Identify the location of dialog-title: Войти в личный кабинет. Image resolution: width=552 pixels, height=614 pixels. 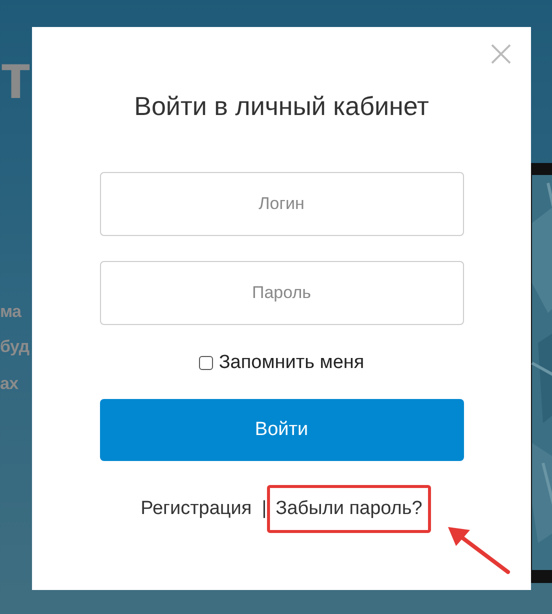
(281, 106).